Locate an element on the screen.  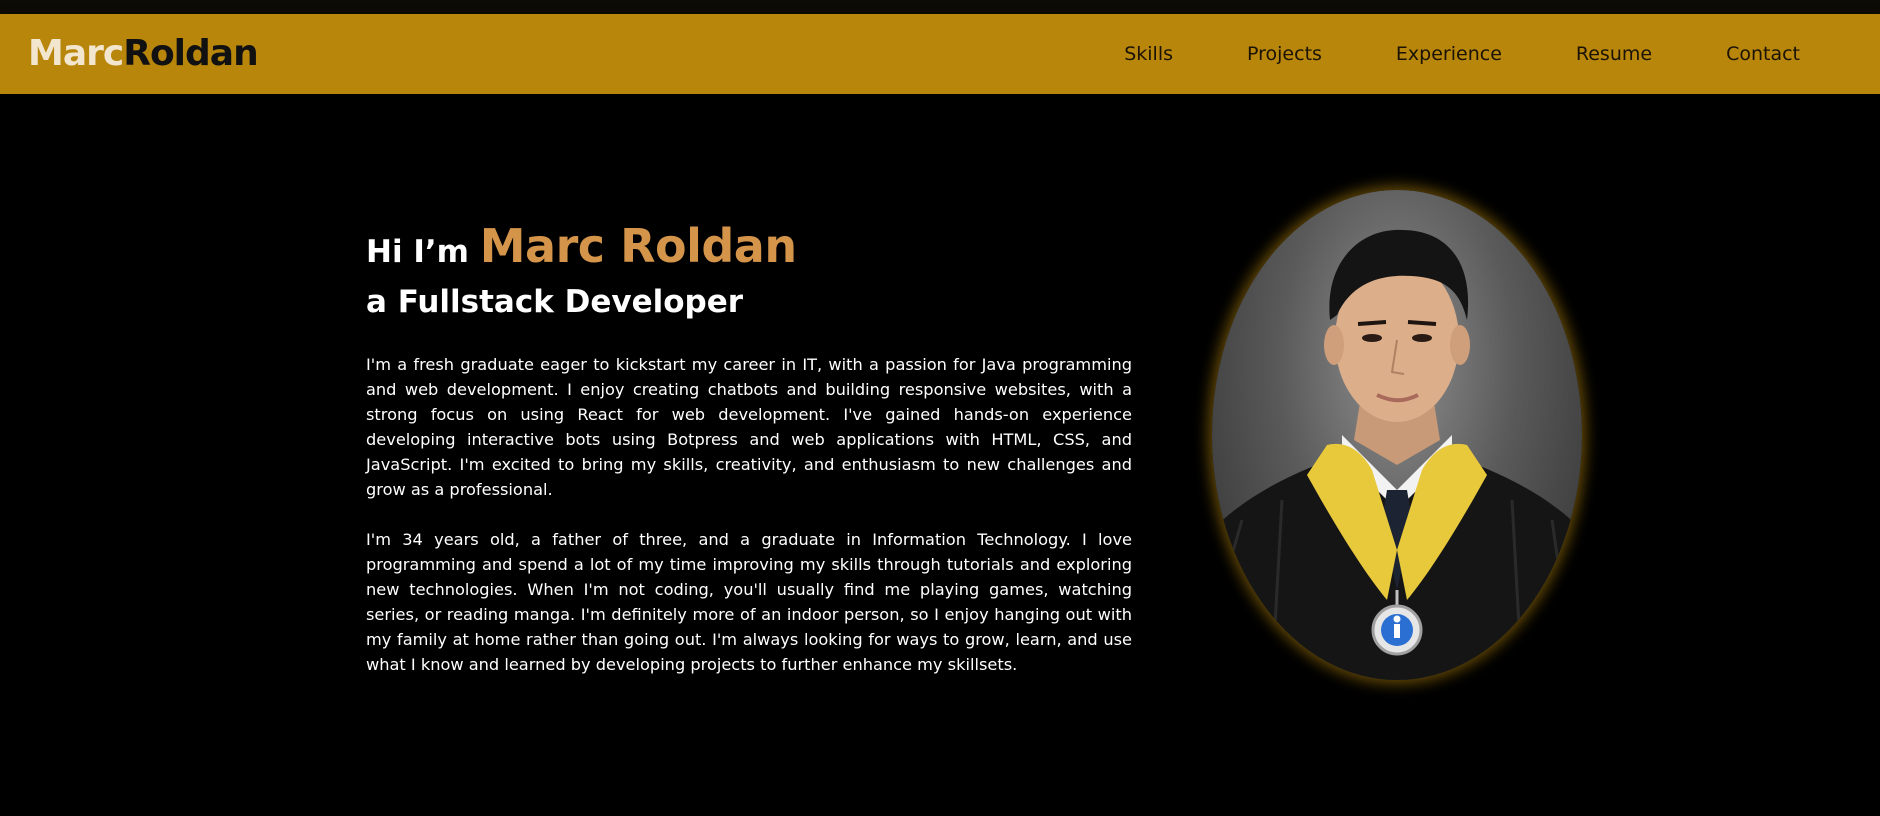
nav-link-experience: Experience is located at coordinates (1449, 54).